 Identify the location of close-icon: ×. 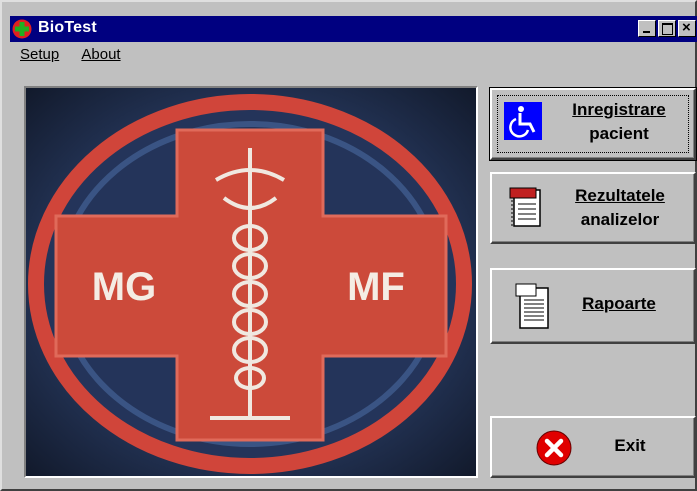
(686, 27).